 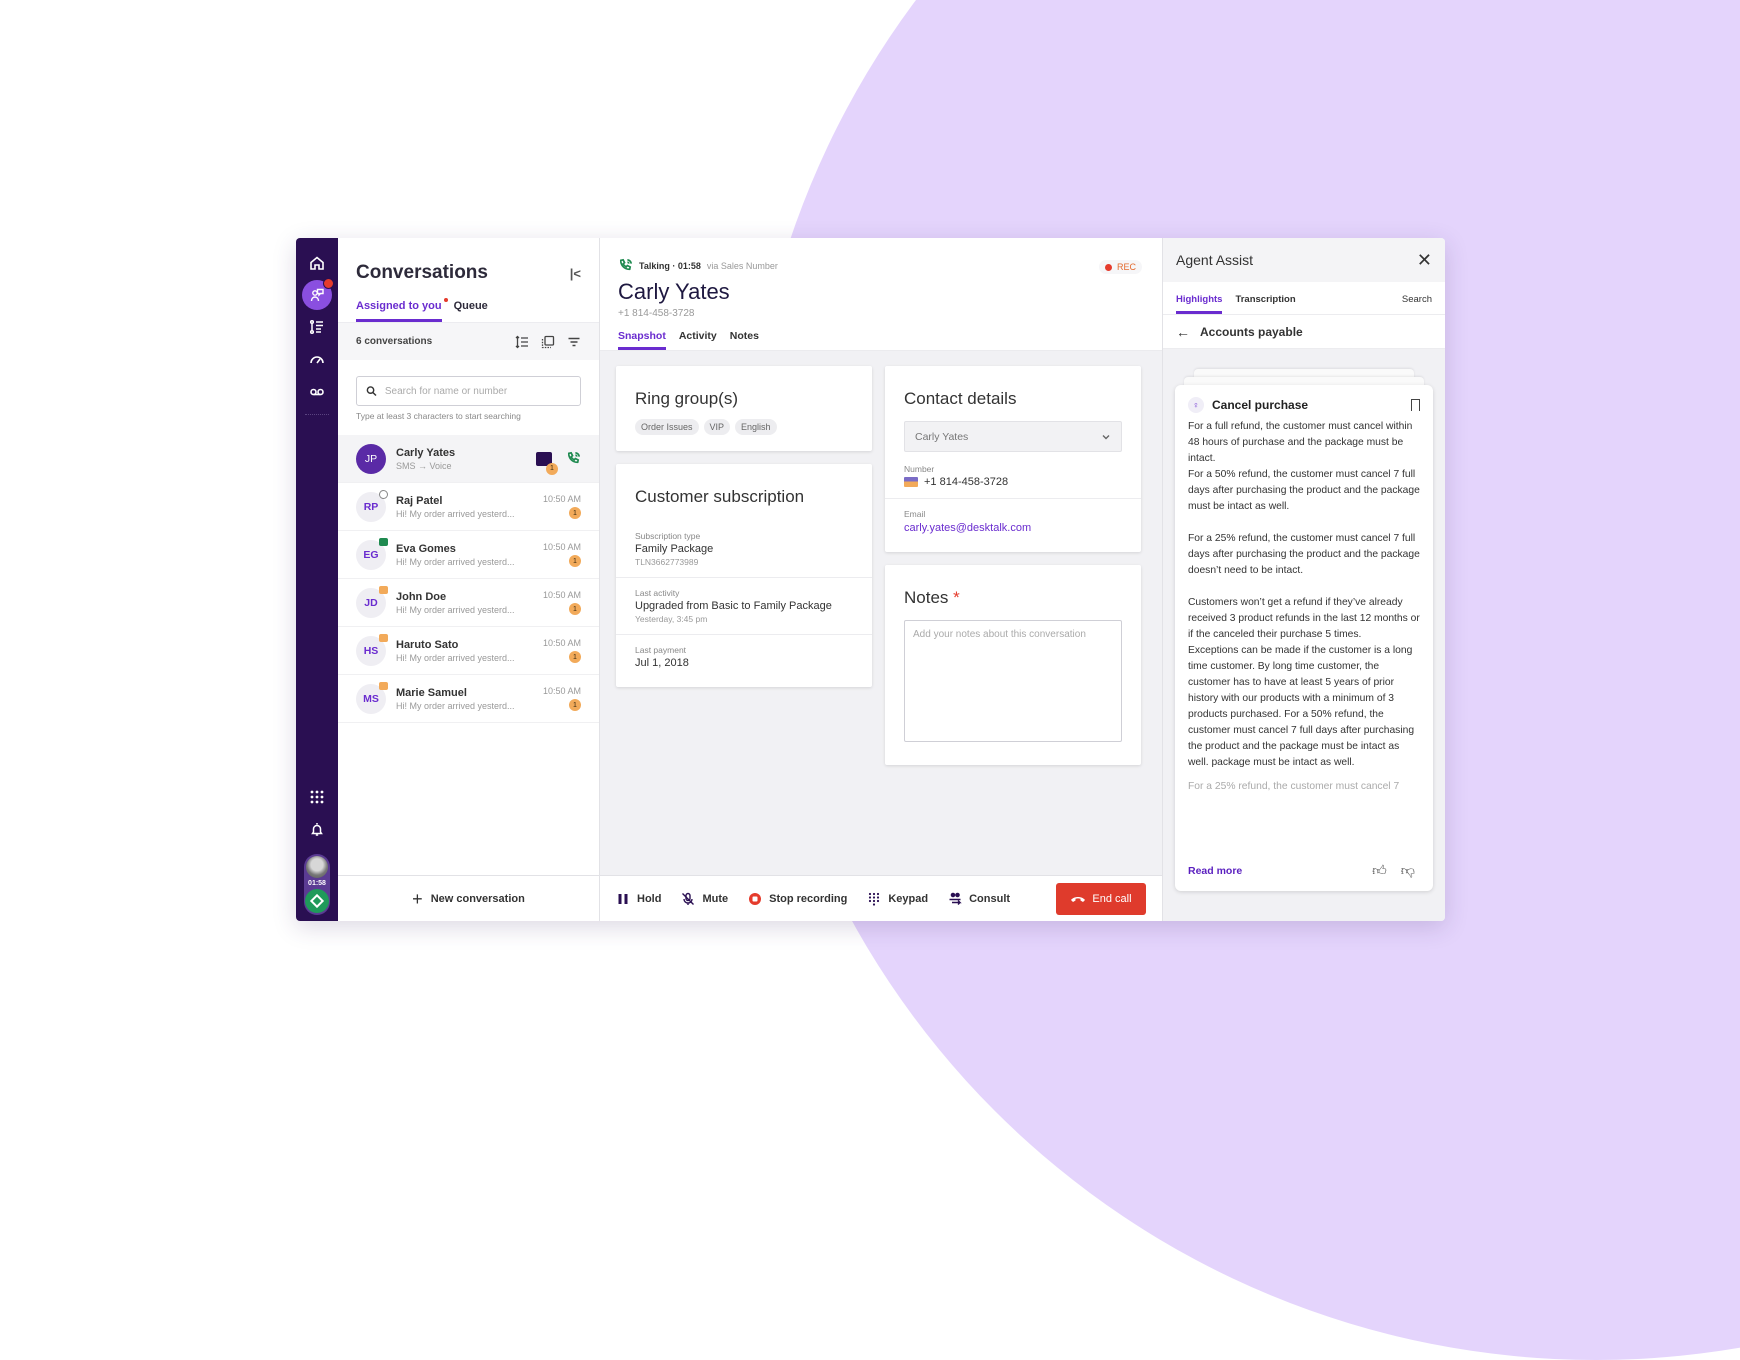 I want to click on rail-divider, so click(x=317, y=414).